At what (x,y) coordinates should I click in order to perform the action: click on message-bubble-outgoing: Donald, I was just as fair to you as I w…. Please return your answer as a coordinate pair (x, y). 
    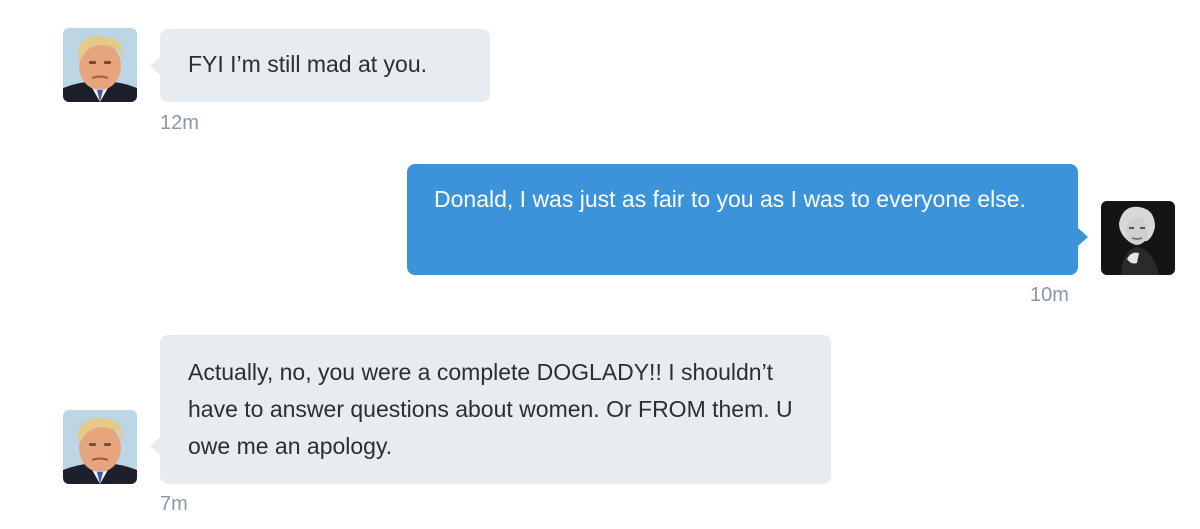
    Looking at the image, I should click on (747, 219).